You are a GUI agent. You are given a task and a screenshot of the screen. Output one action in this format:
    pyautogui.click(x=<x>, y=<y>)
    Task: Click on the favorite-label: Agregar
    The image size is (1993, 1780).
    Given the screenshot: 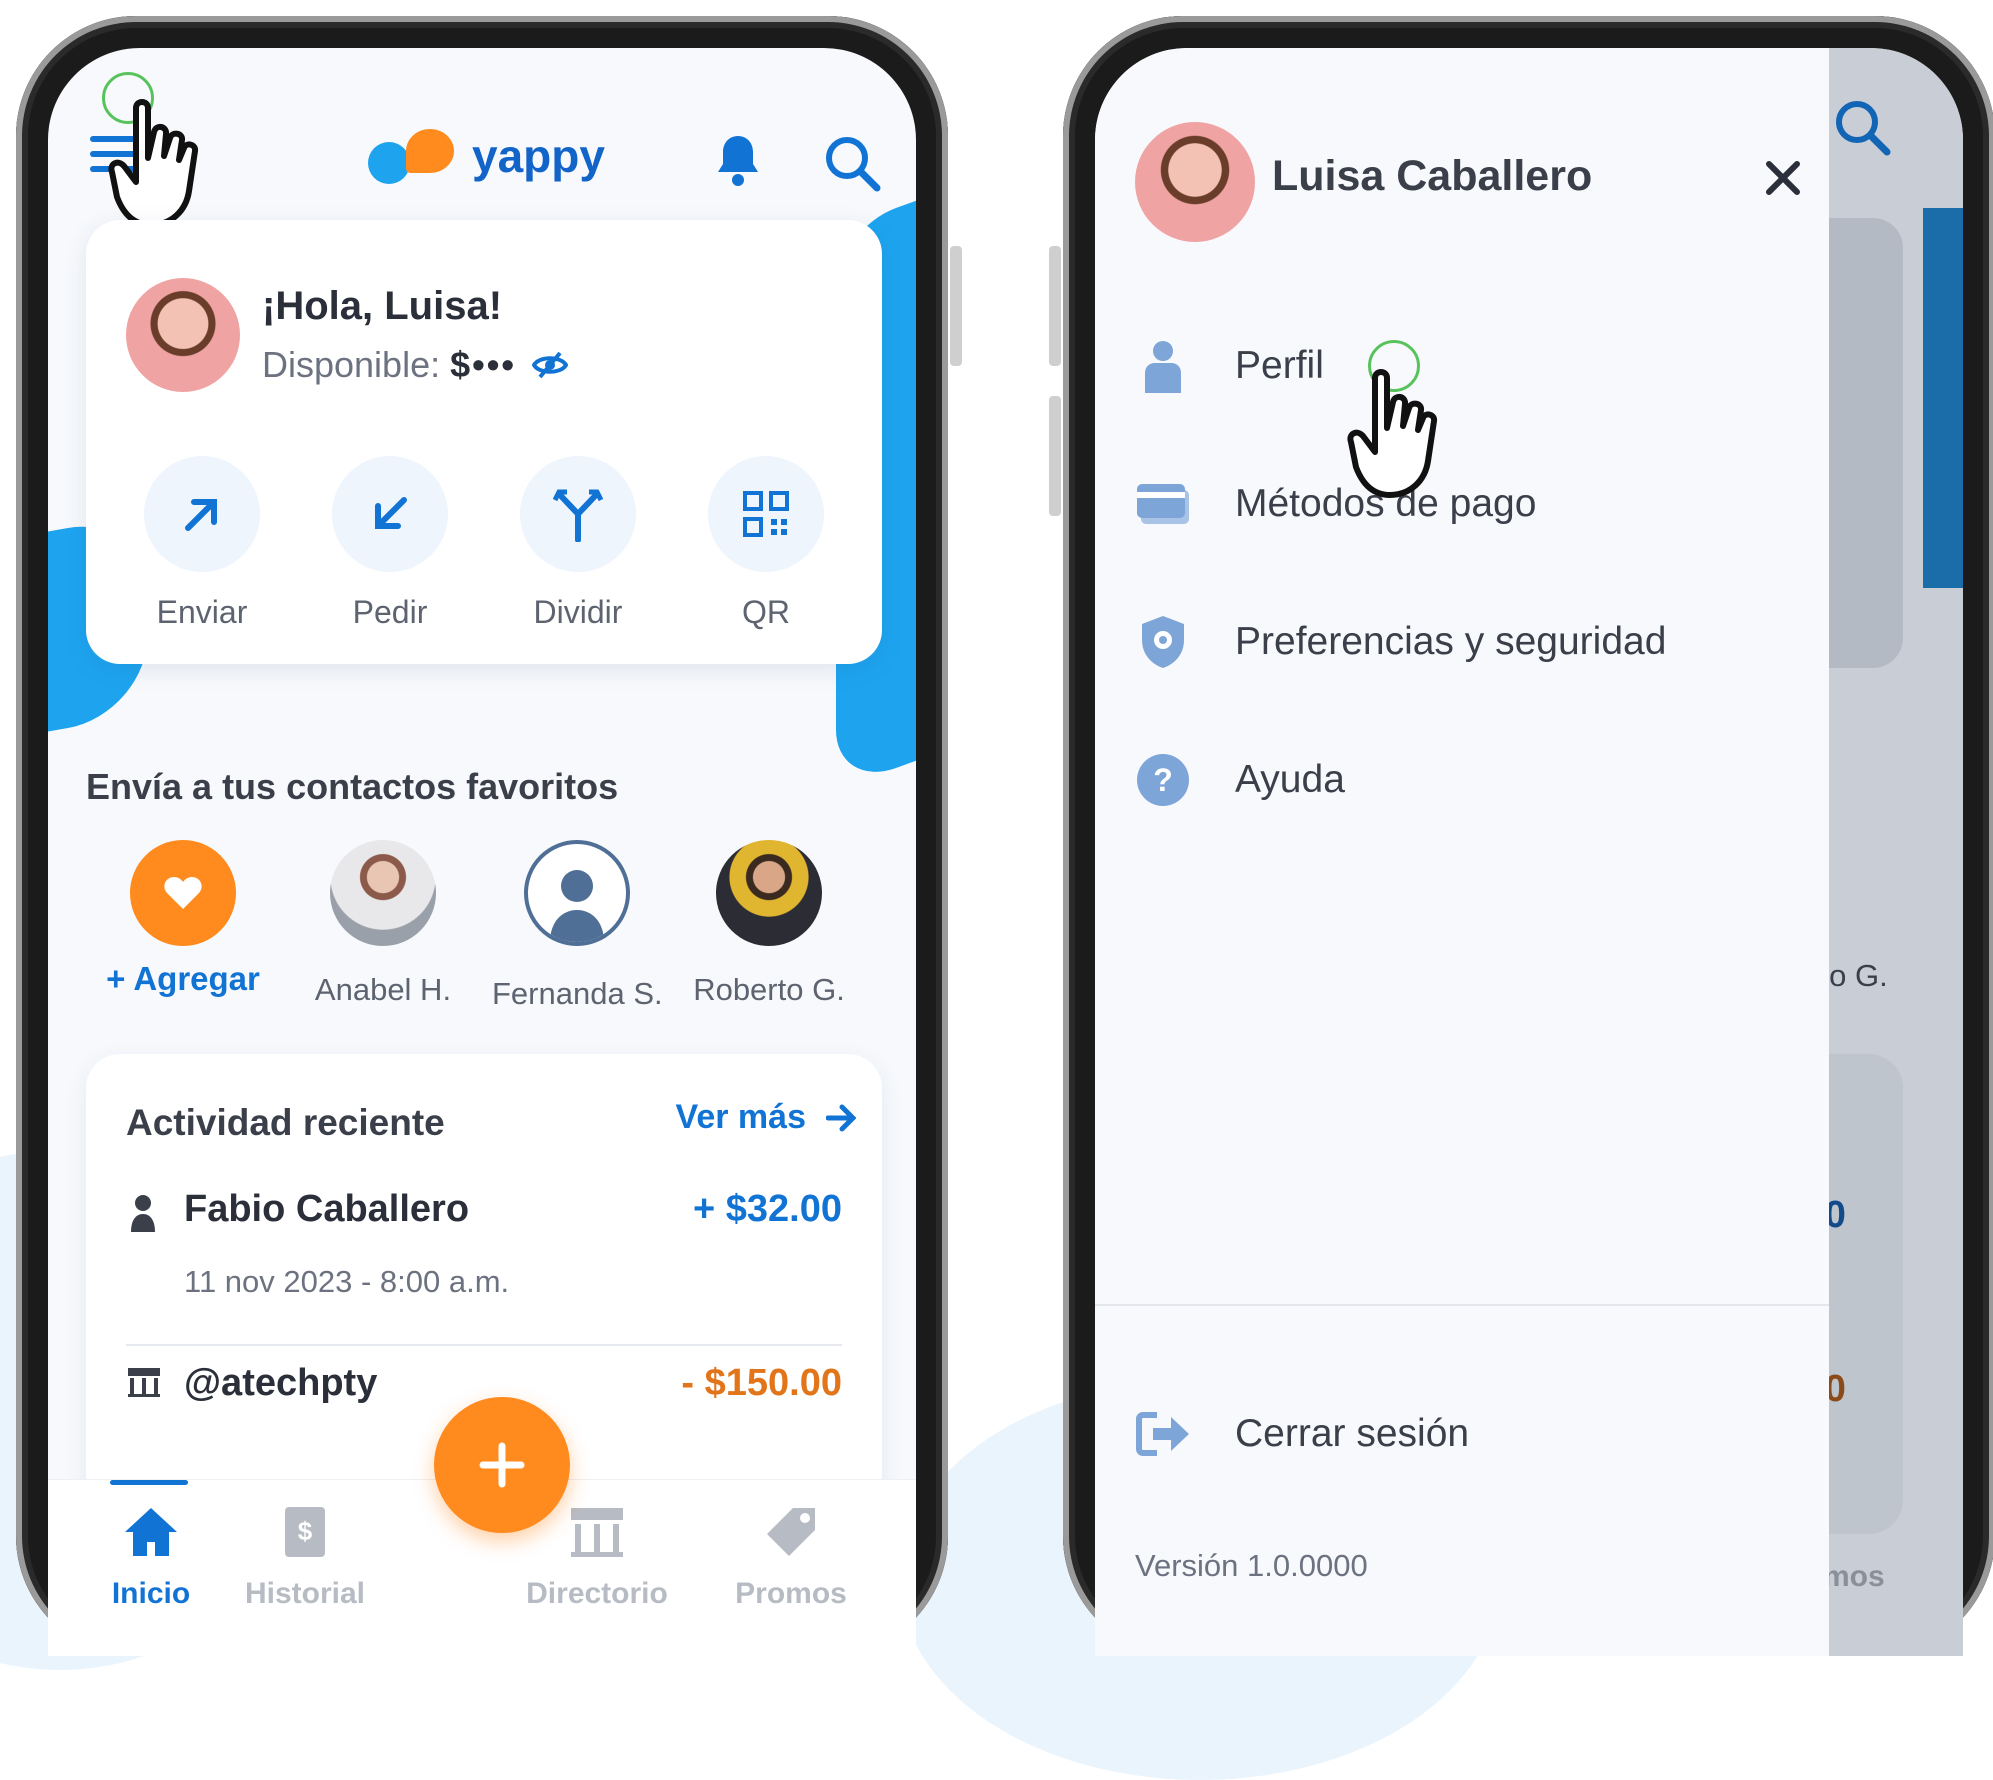 What is the action you would take?
    pyautogui.click(x=196, y=978)
    